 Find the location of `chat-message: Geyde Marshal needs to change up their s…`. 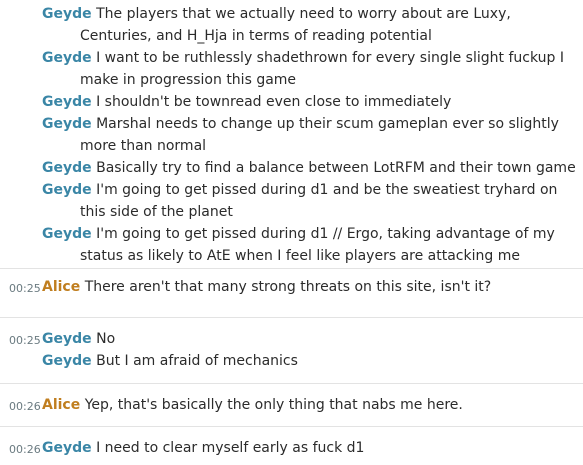

chat-message: Geyde Marshal needs to change up their s… is located at coordinates (291, 135).